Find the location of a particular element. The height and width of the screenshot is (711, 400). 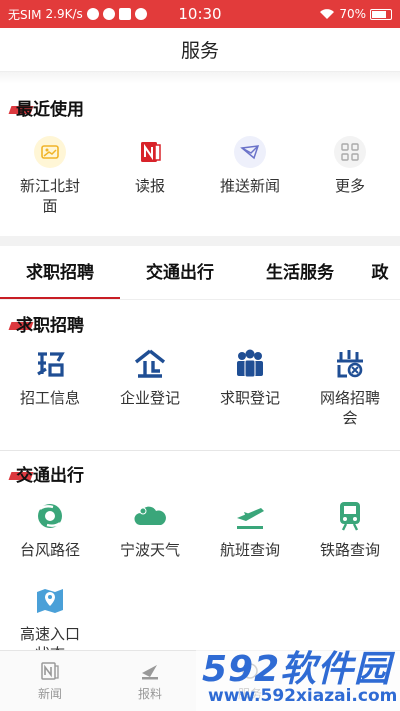

traffic-item-typhoon: 台风路径 is located at coordinates (50, 530).